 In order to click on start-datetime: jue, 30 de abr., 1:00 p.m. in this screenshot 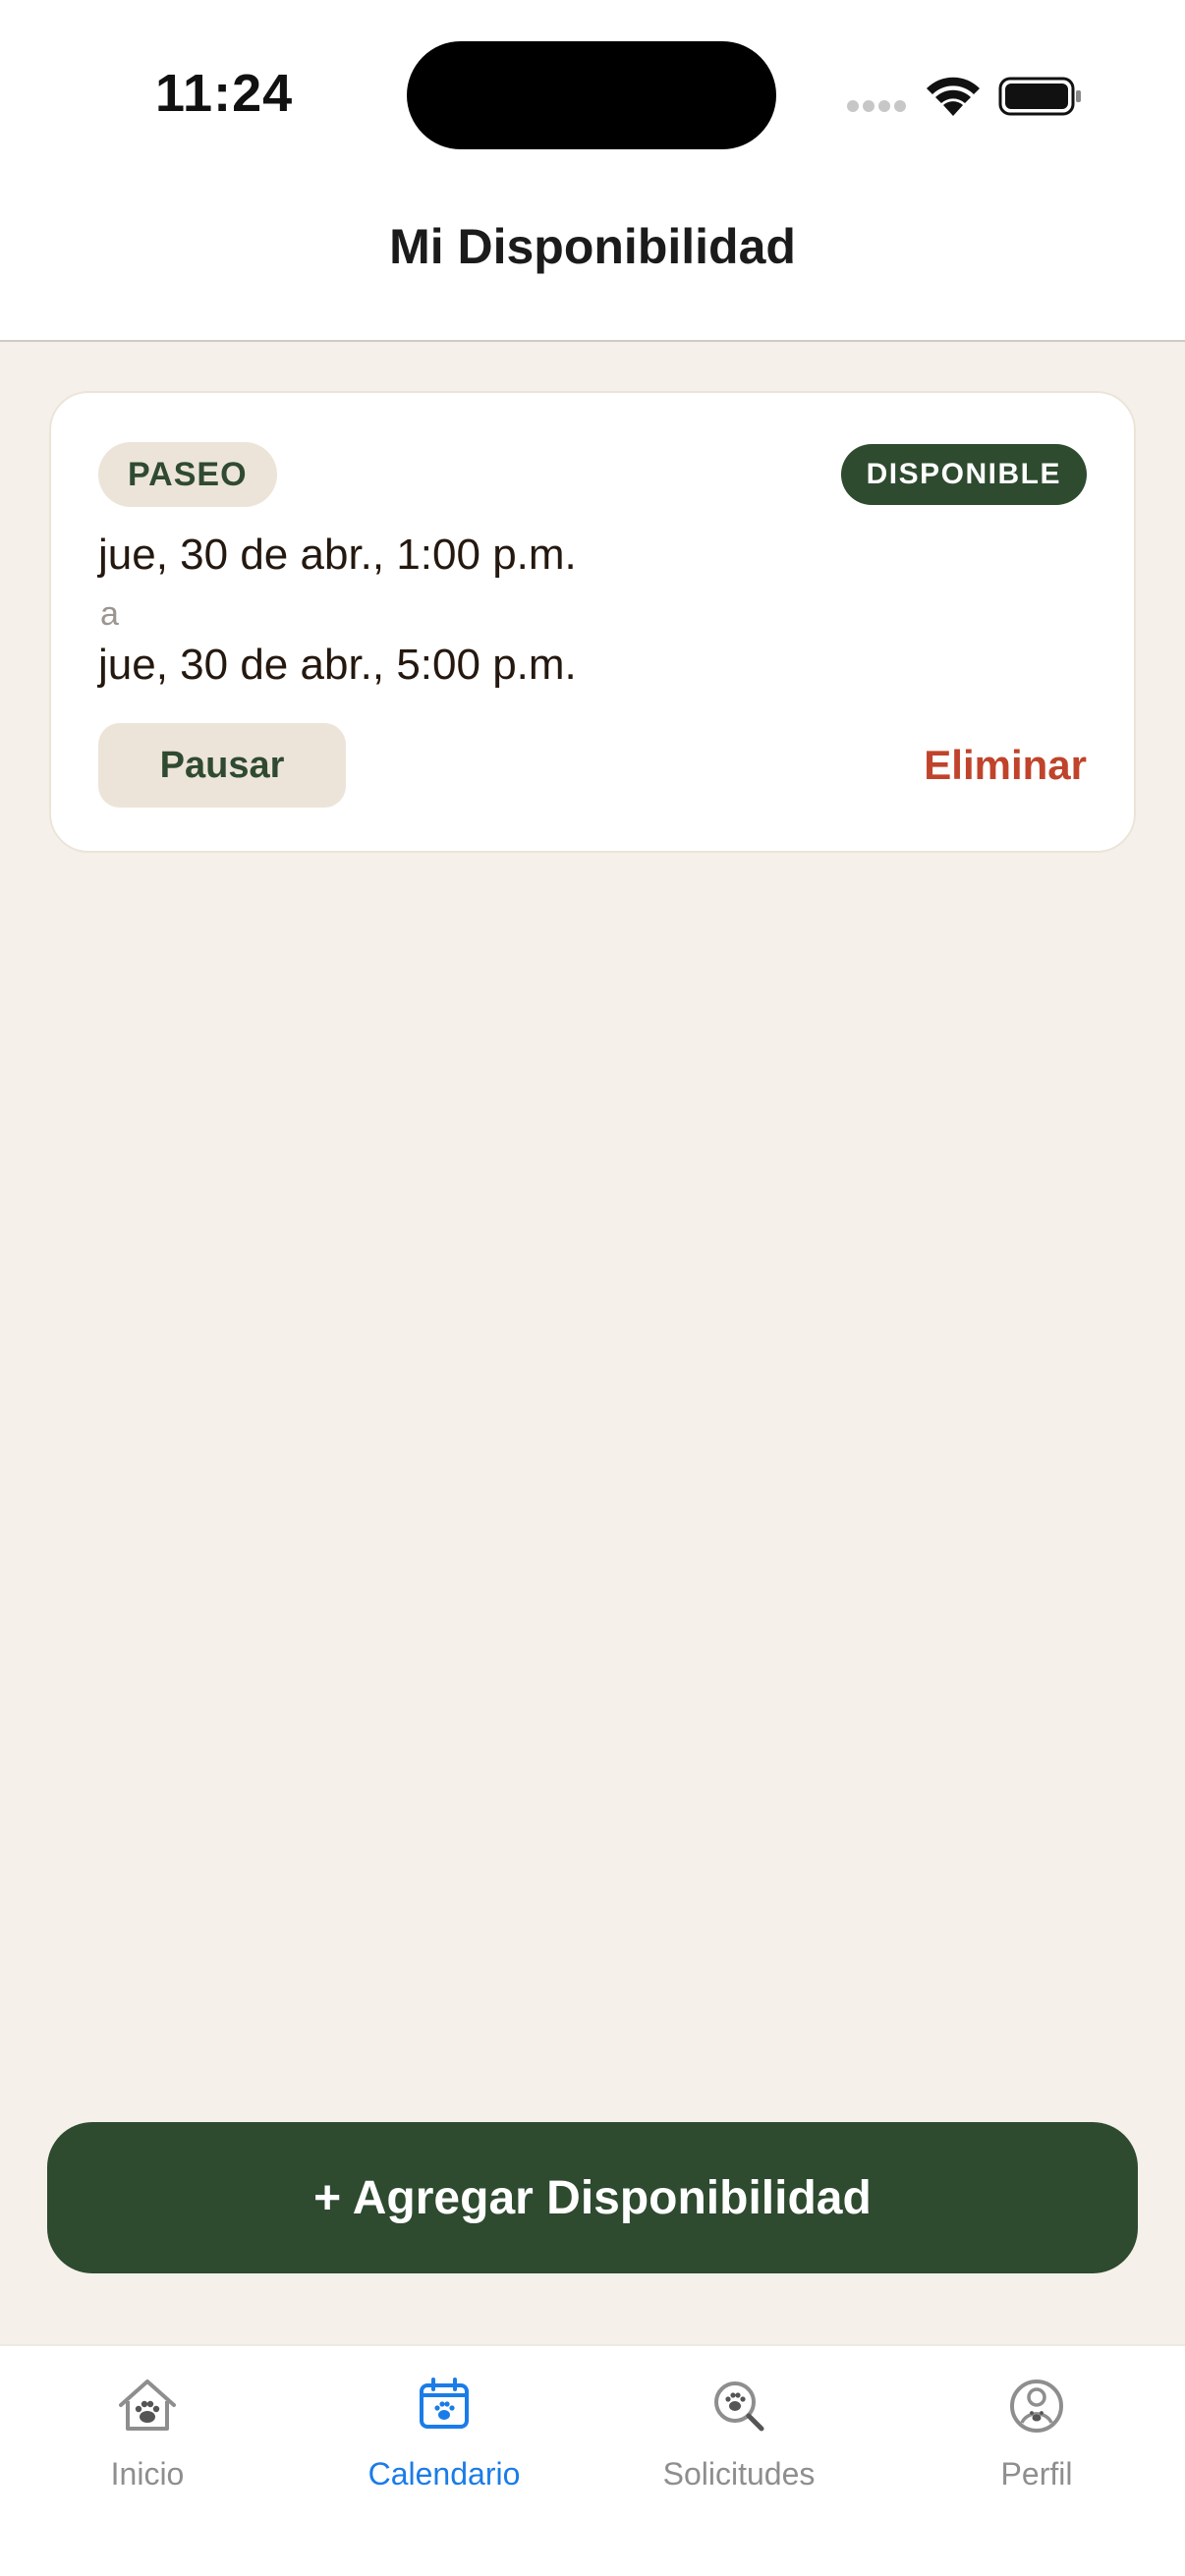, I will do `click(338, 555)`.